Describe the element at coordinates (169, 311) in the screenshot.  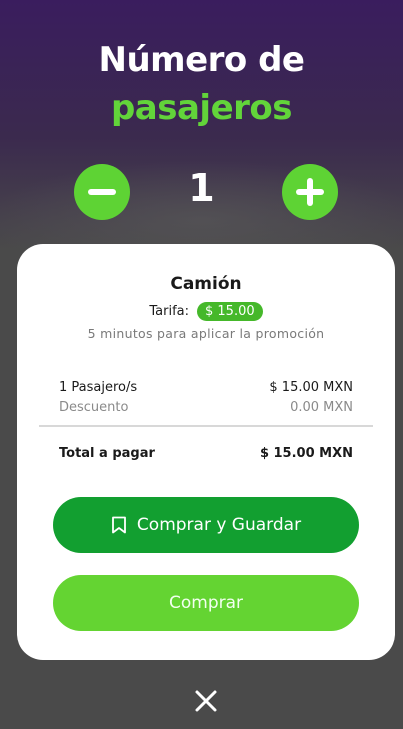
I see `tarifa-label: Tarifa:` at that location.